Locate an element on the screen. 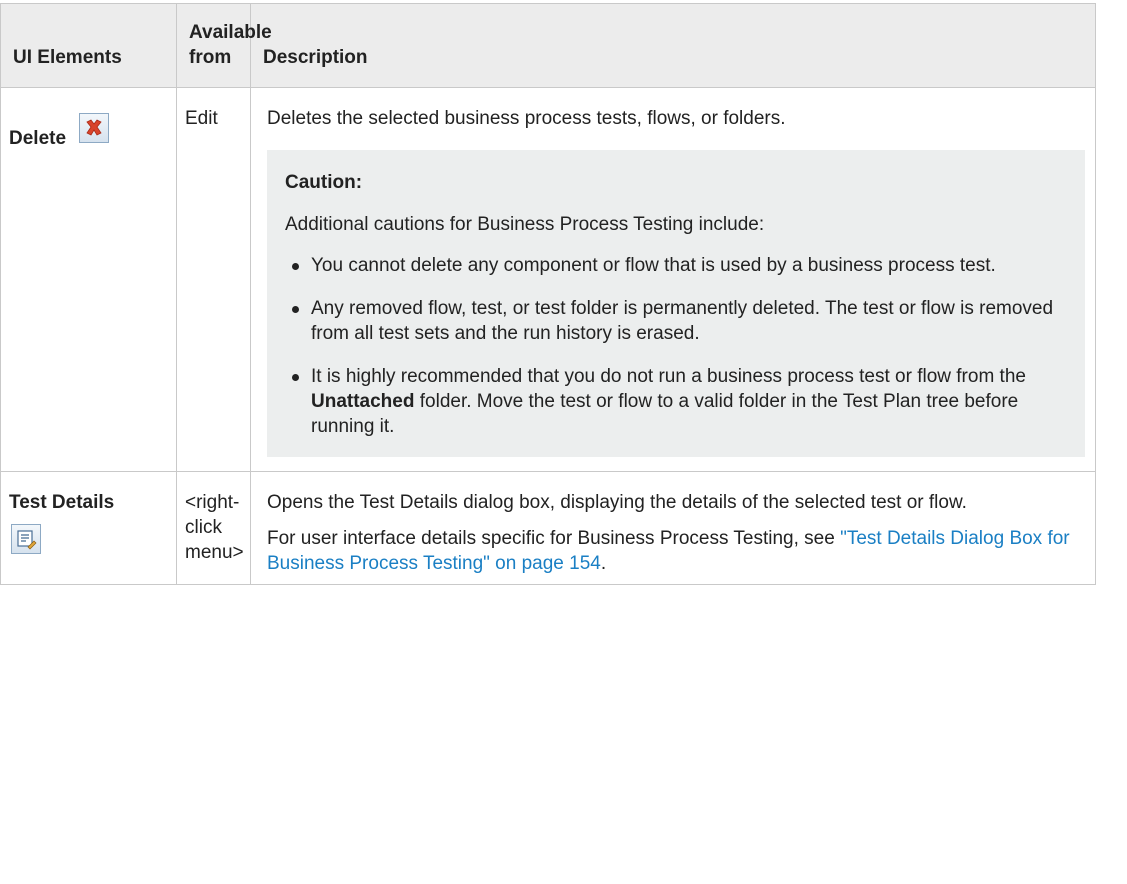  delete-icon is located at coordinates (94, 127).